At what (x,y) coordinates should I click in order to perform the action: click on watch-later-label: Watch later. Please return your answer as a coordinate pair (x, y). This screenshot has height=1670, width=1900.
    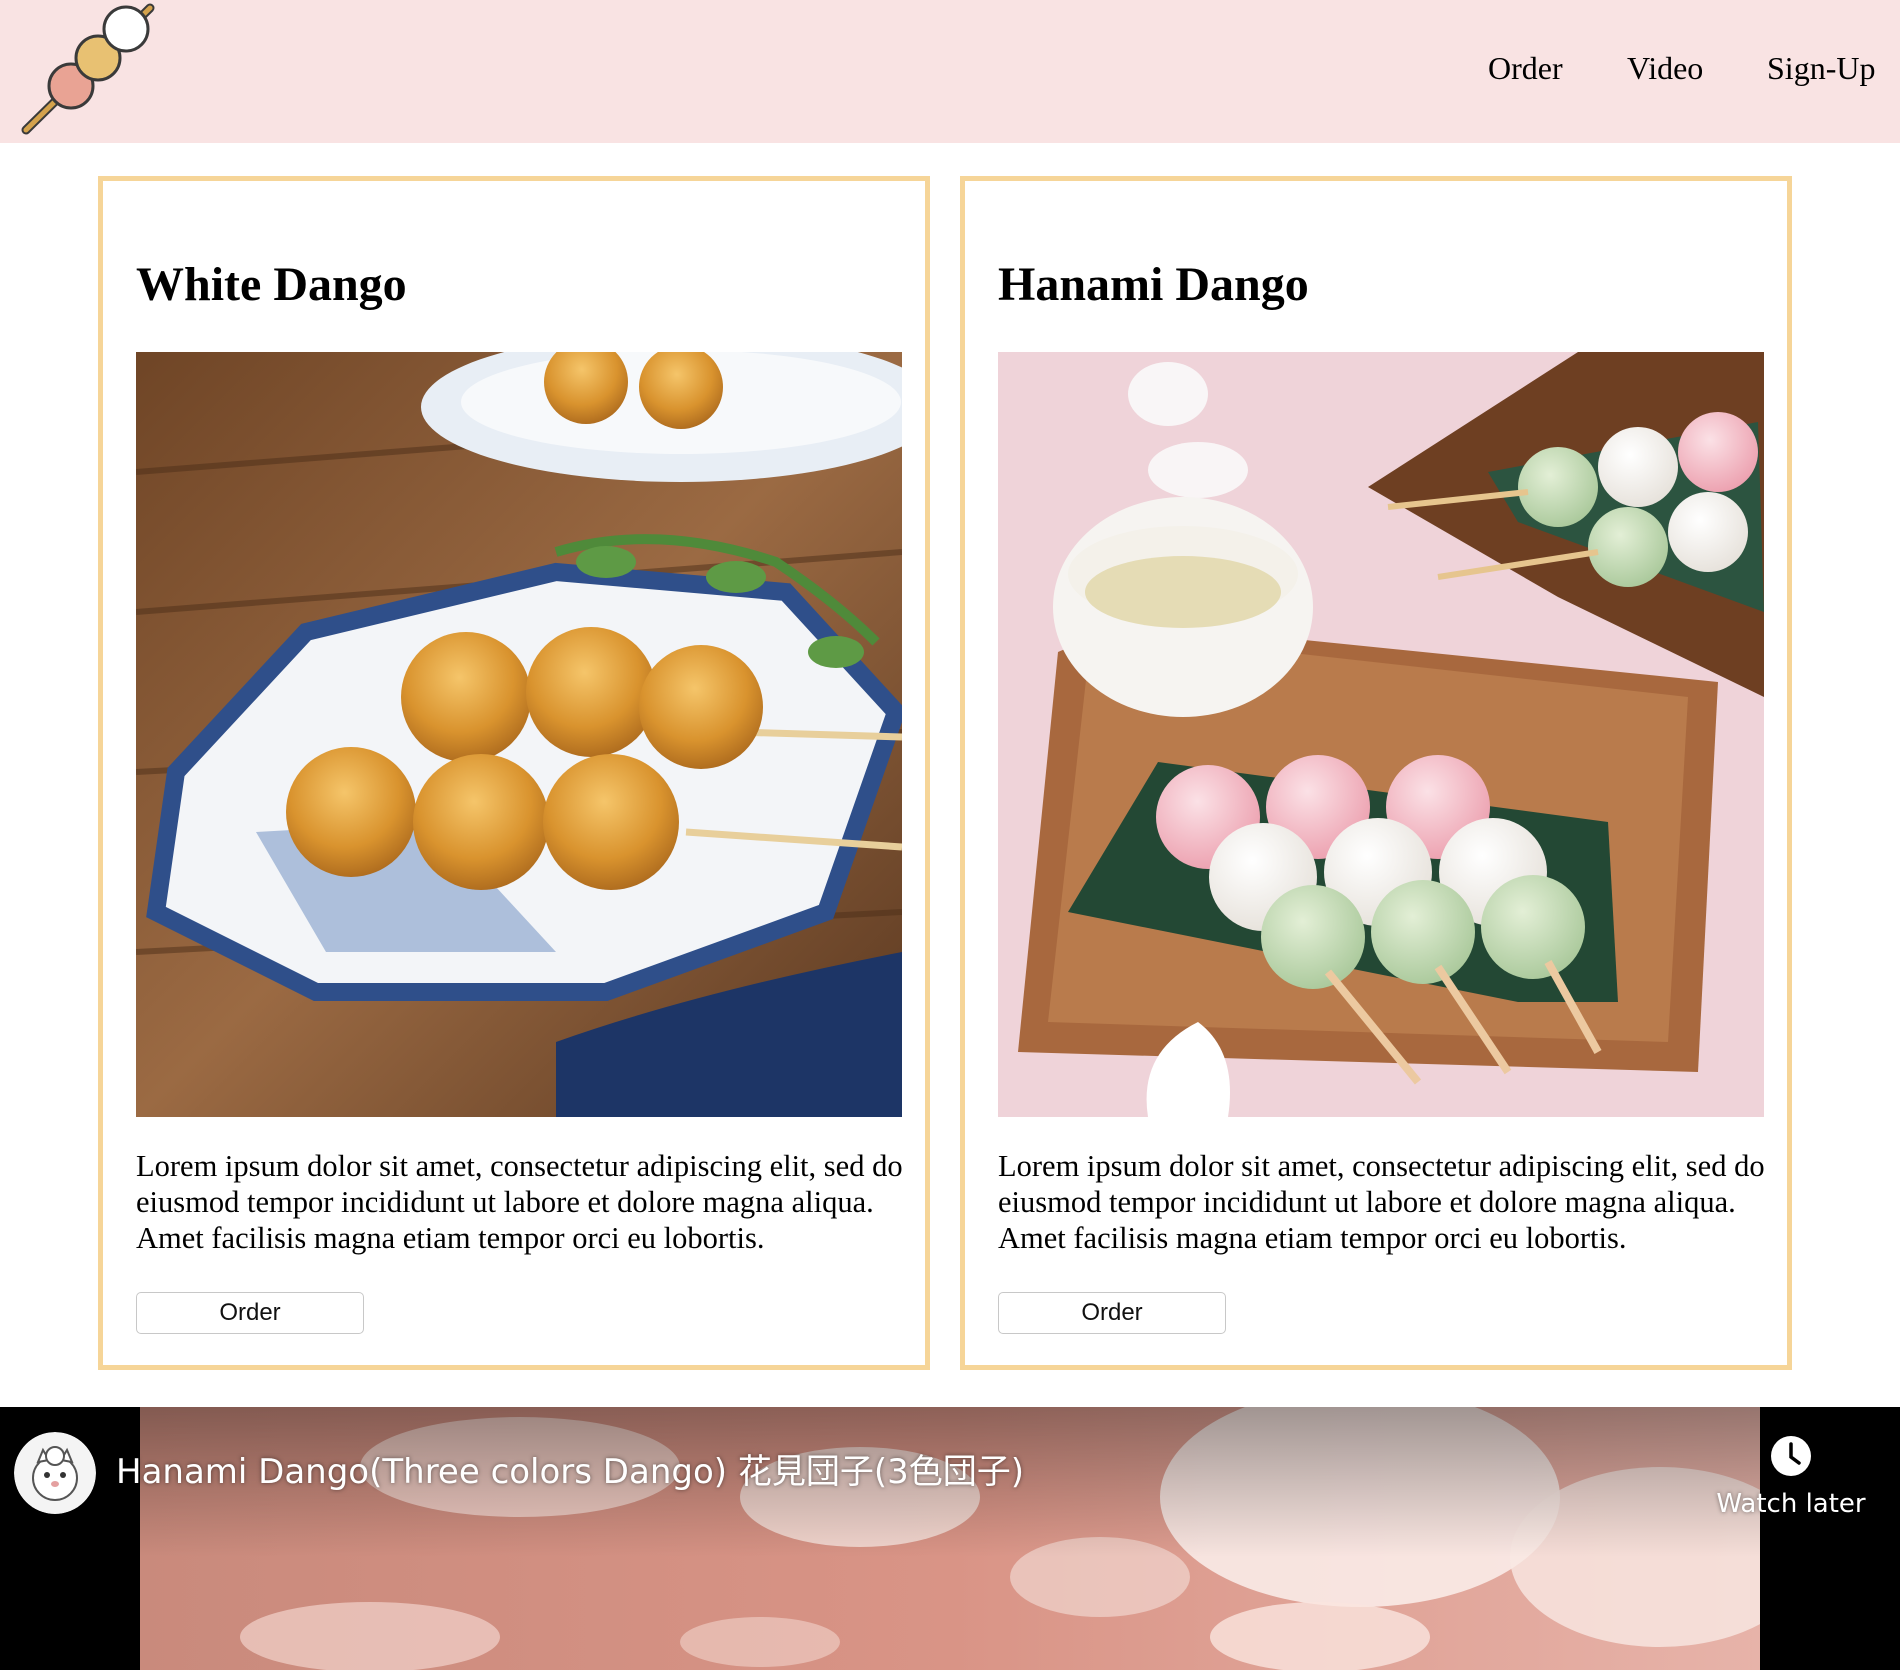
    Looking at the image, I should click on (1791, 1504).